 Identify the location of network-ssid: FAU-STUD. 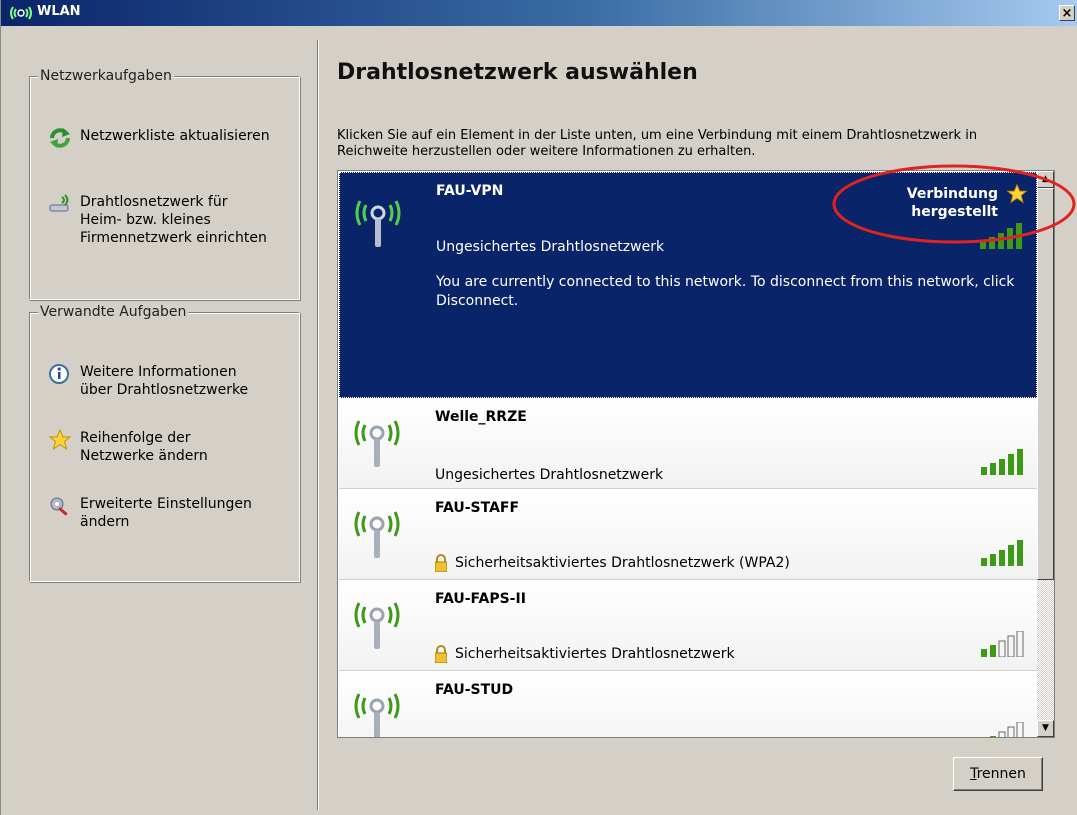
(474, 690).